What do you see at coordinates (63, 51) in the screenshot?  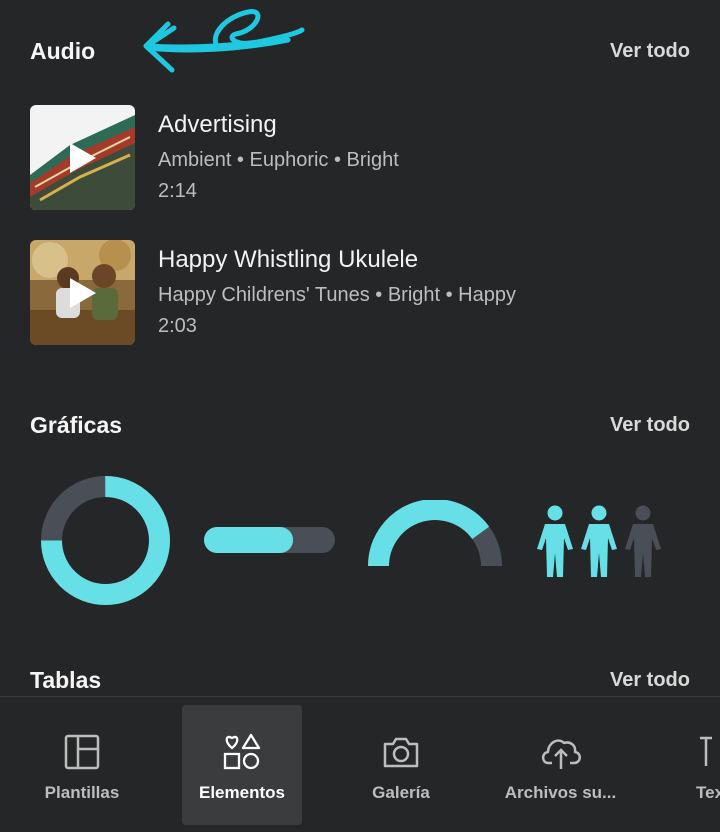 I see `audio-section-title: Audio` at bounding box center [63, 51].